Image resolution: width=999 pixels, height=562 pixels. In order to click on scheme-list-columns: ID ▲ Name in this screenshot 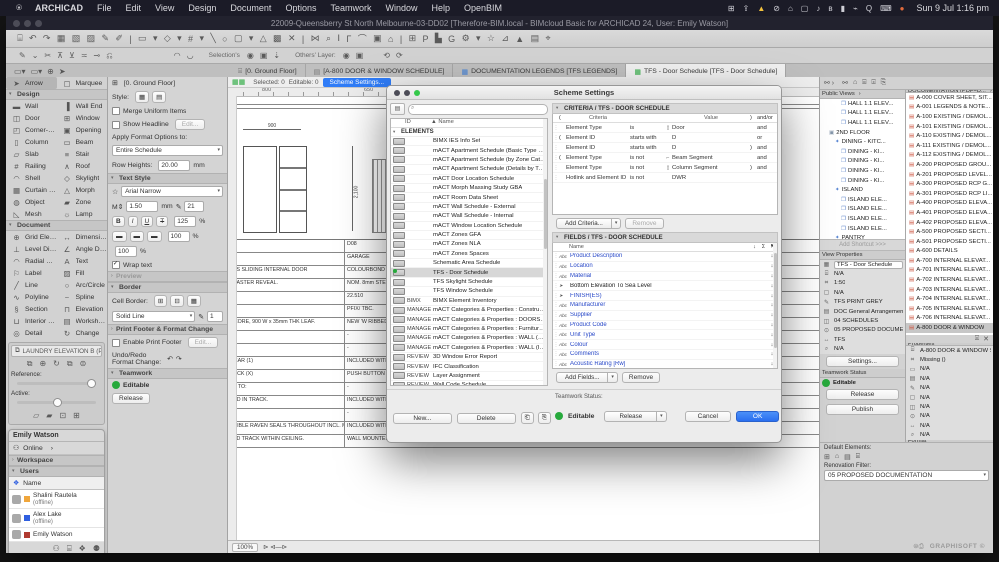, I will do `click(469, 123)`.